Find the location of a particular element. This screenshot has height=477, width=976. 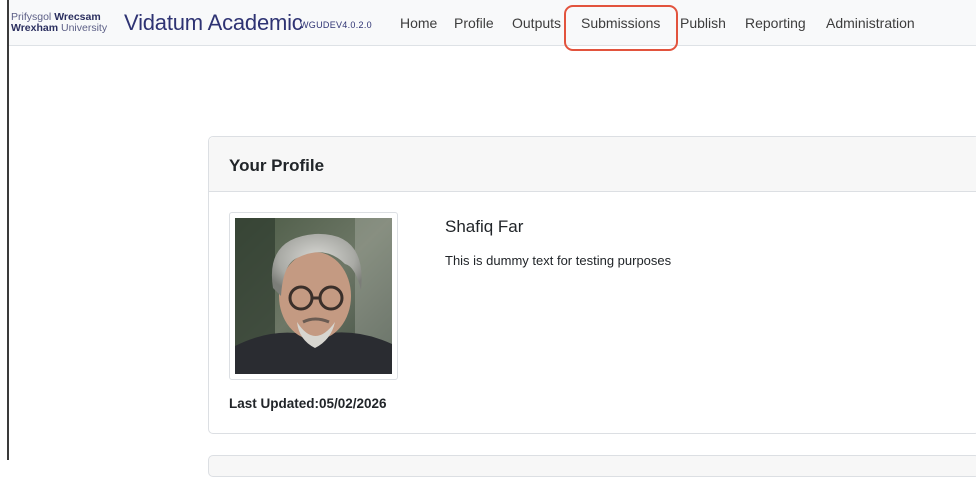

profile-photo is located at coordinates (313, 296).